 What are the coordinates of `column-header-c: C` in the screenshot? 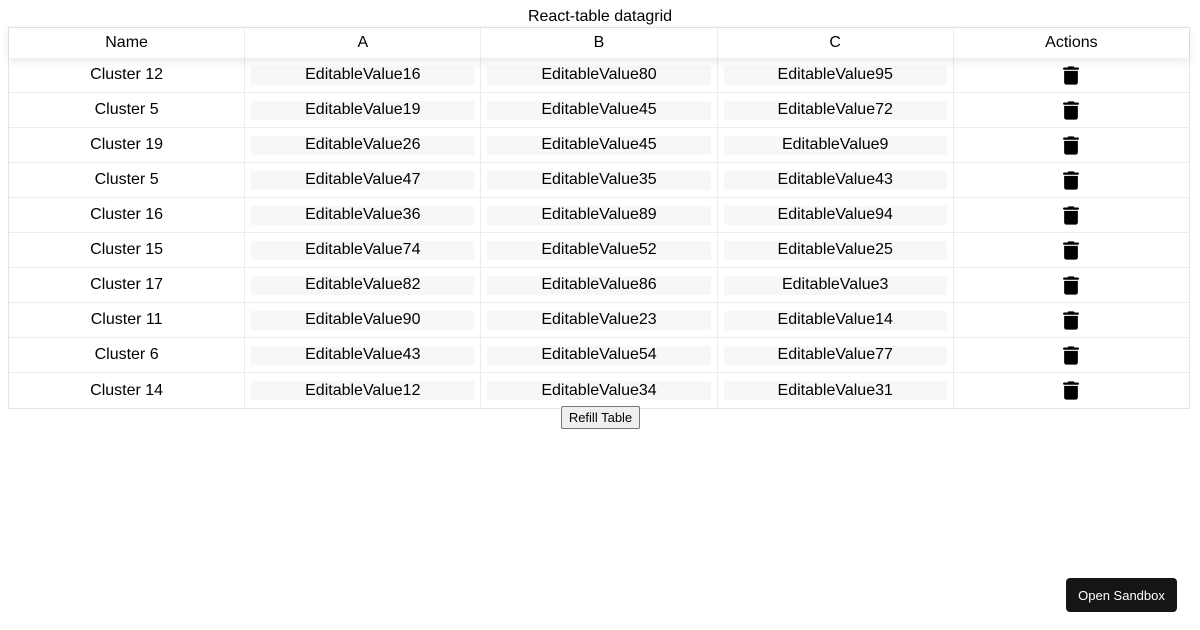 It's located at (836, 43).